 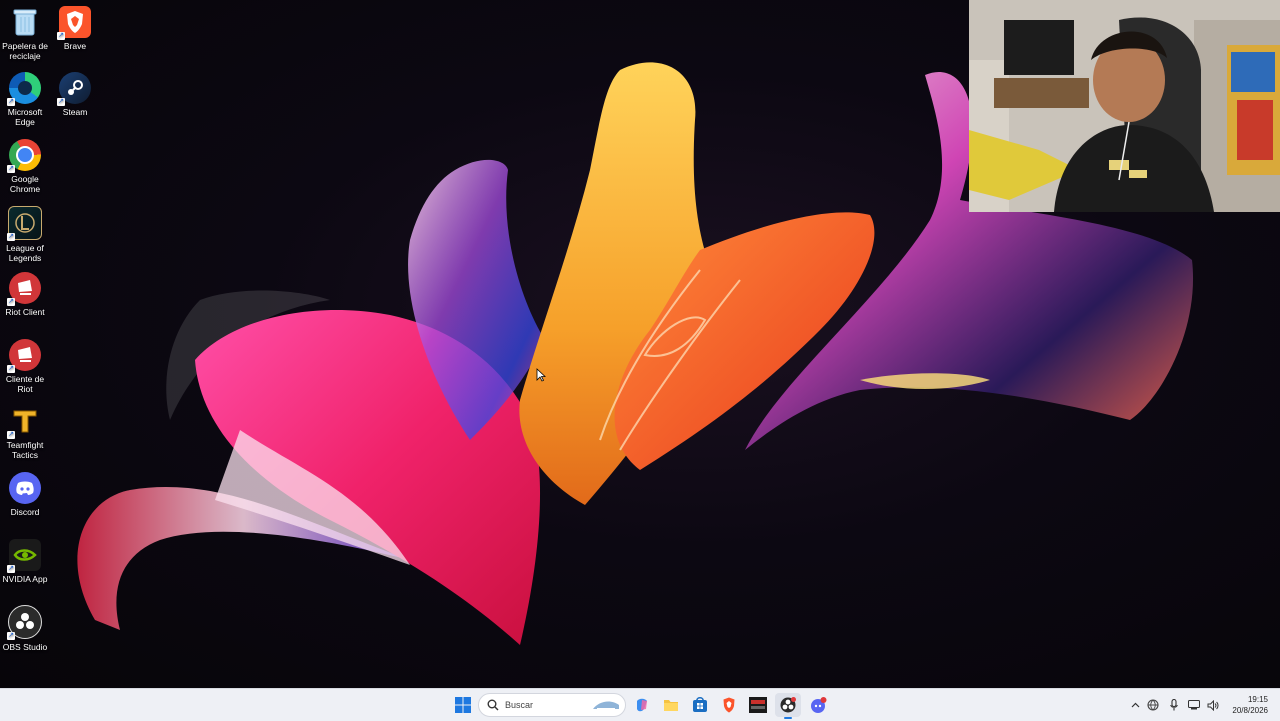 I want to click on desktop-icon-label: Google Chrome, so click(x=25, y=184).